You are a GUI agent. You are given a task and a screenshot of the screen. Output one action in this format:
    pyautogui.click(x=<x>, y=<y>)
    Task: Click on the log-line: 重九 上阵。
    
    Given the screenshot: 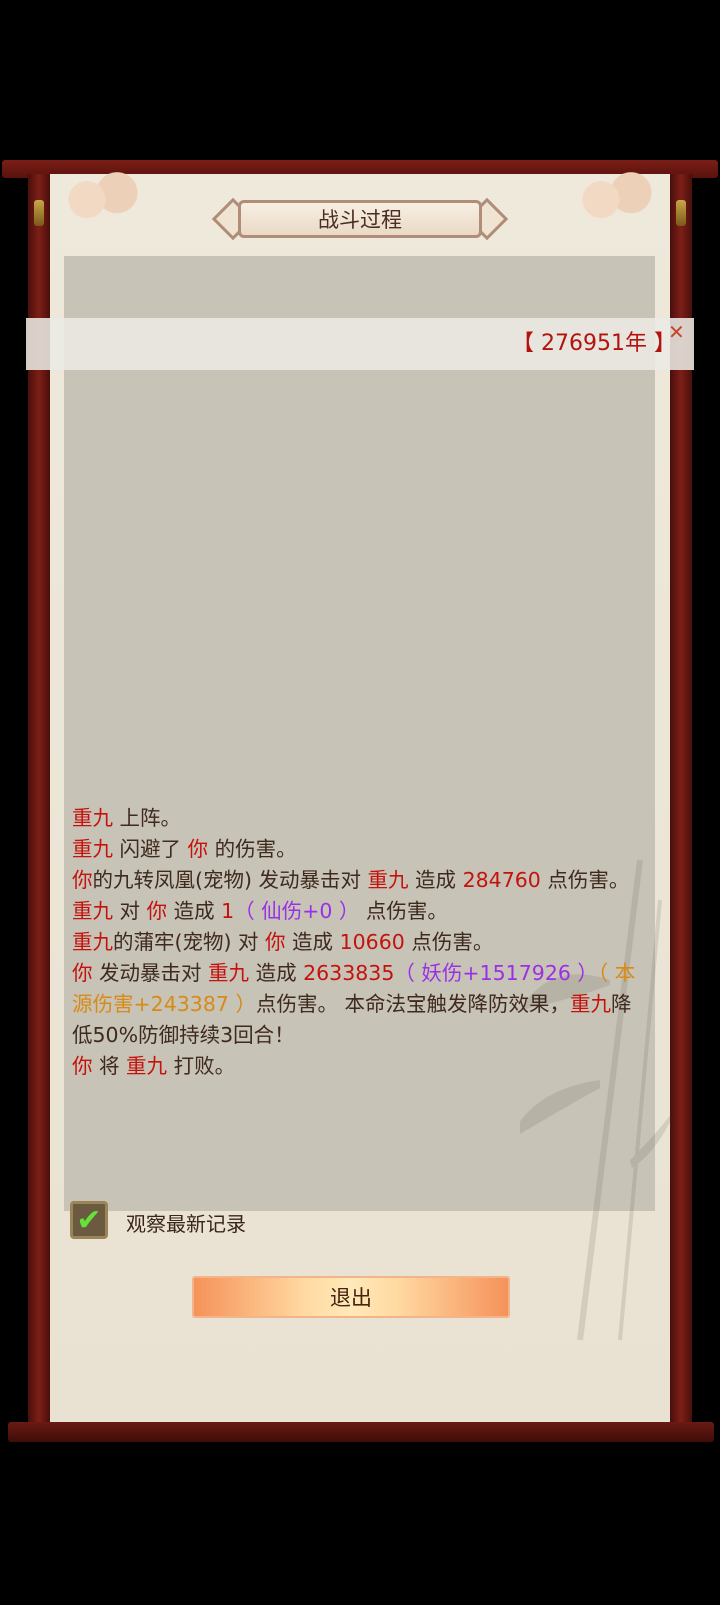 What is the action you would take?
    pyautogui.click(x=357, y=818)
    